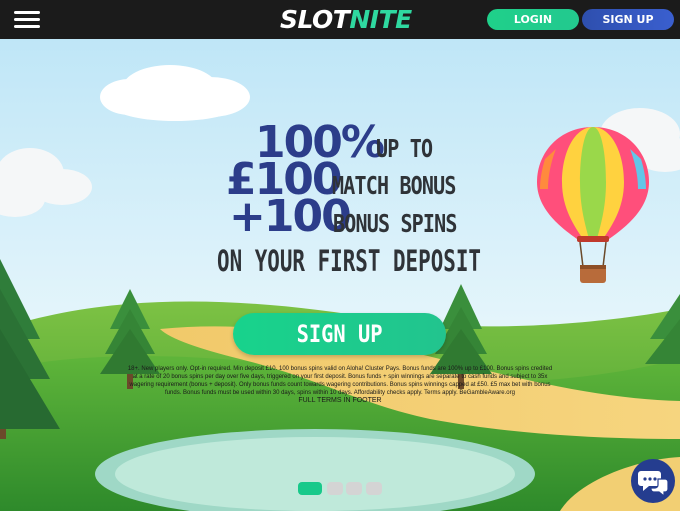 The width and height of the screenshot is (680, 511). I want to click on promo-match-bonus: MATCH BONUS, so click(394, 185).